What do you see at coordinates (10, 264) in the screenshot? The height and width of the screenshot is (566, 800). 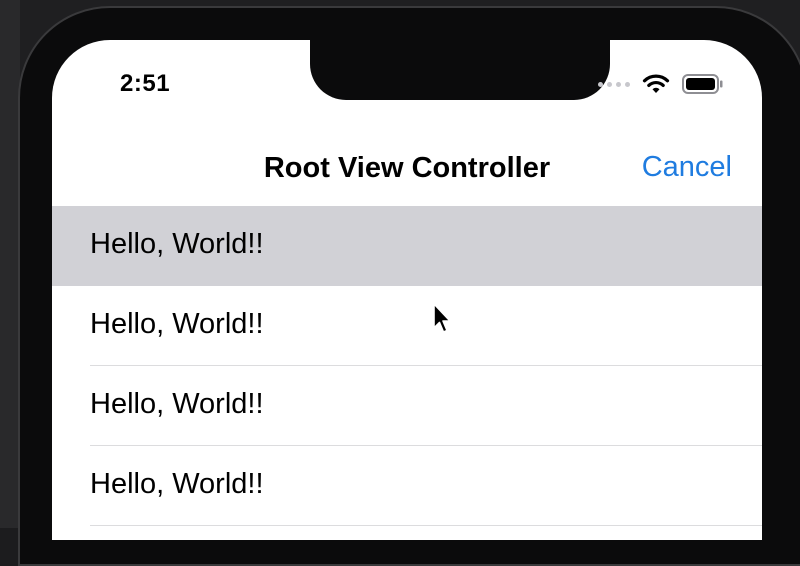 I see `desktop-edge` at bounding box center [10, 264].